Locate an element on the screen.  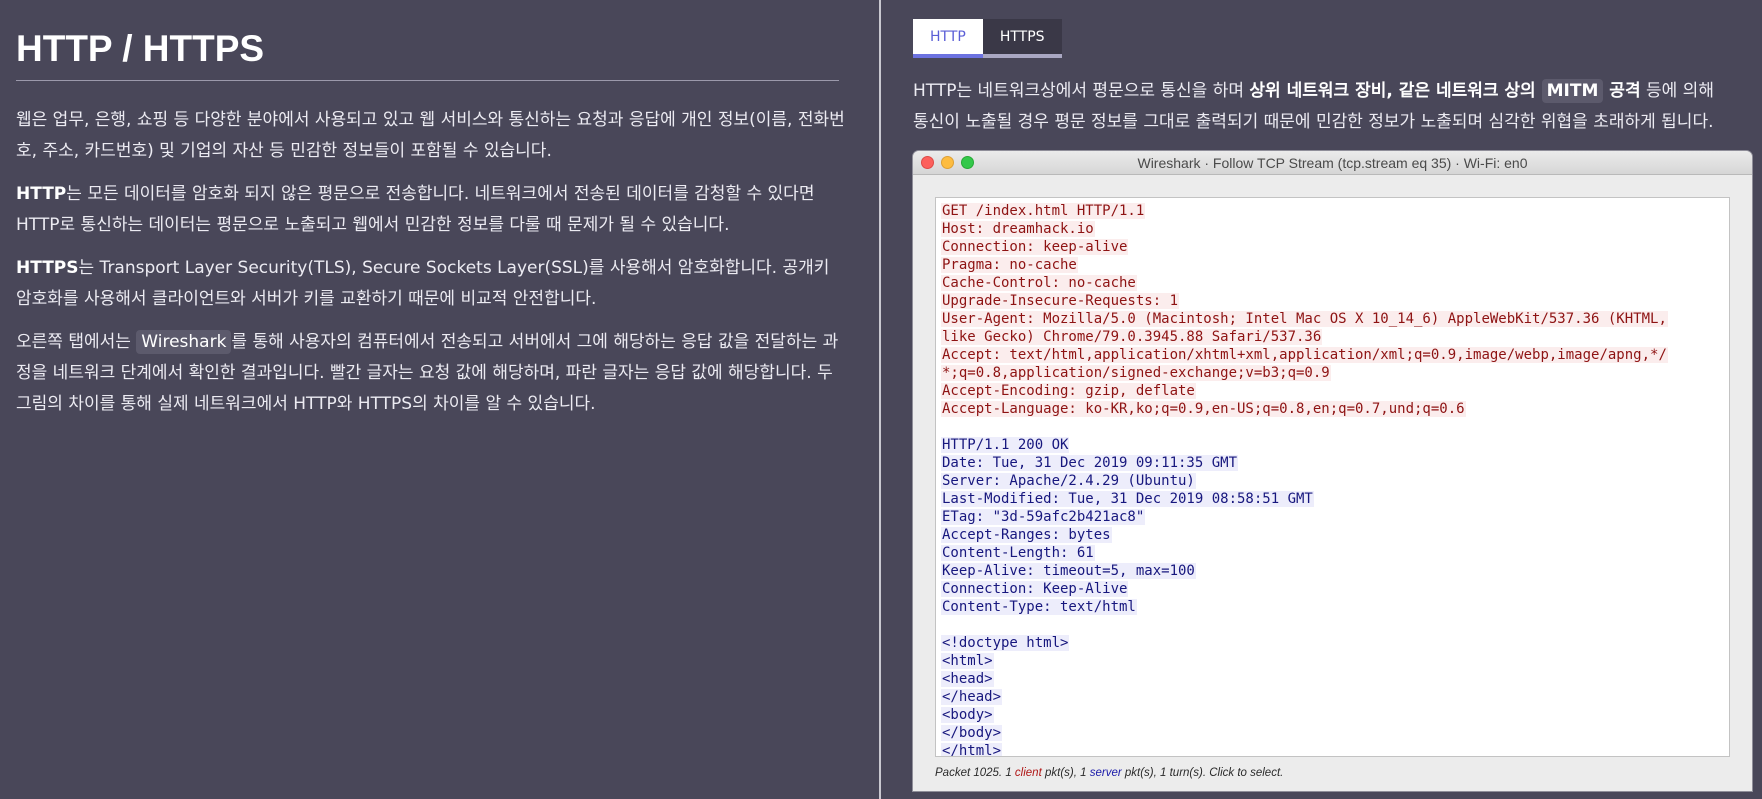
request-line: Upgrade-Insecure-Requests: 1 is located at coordinates (1332, 301).